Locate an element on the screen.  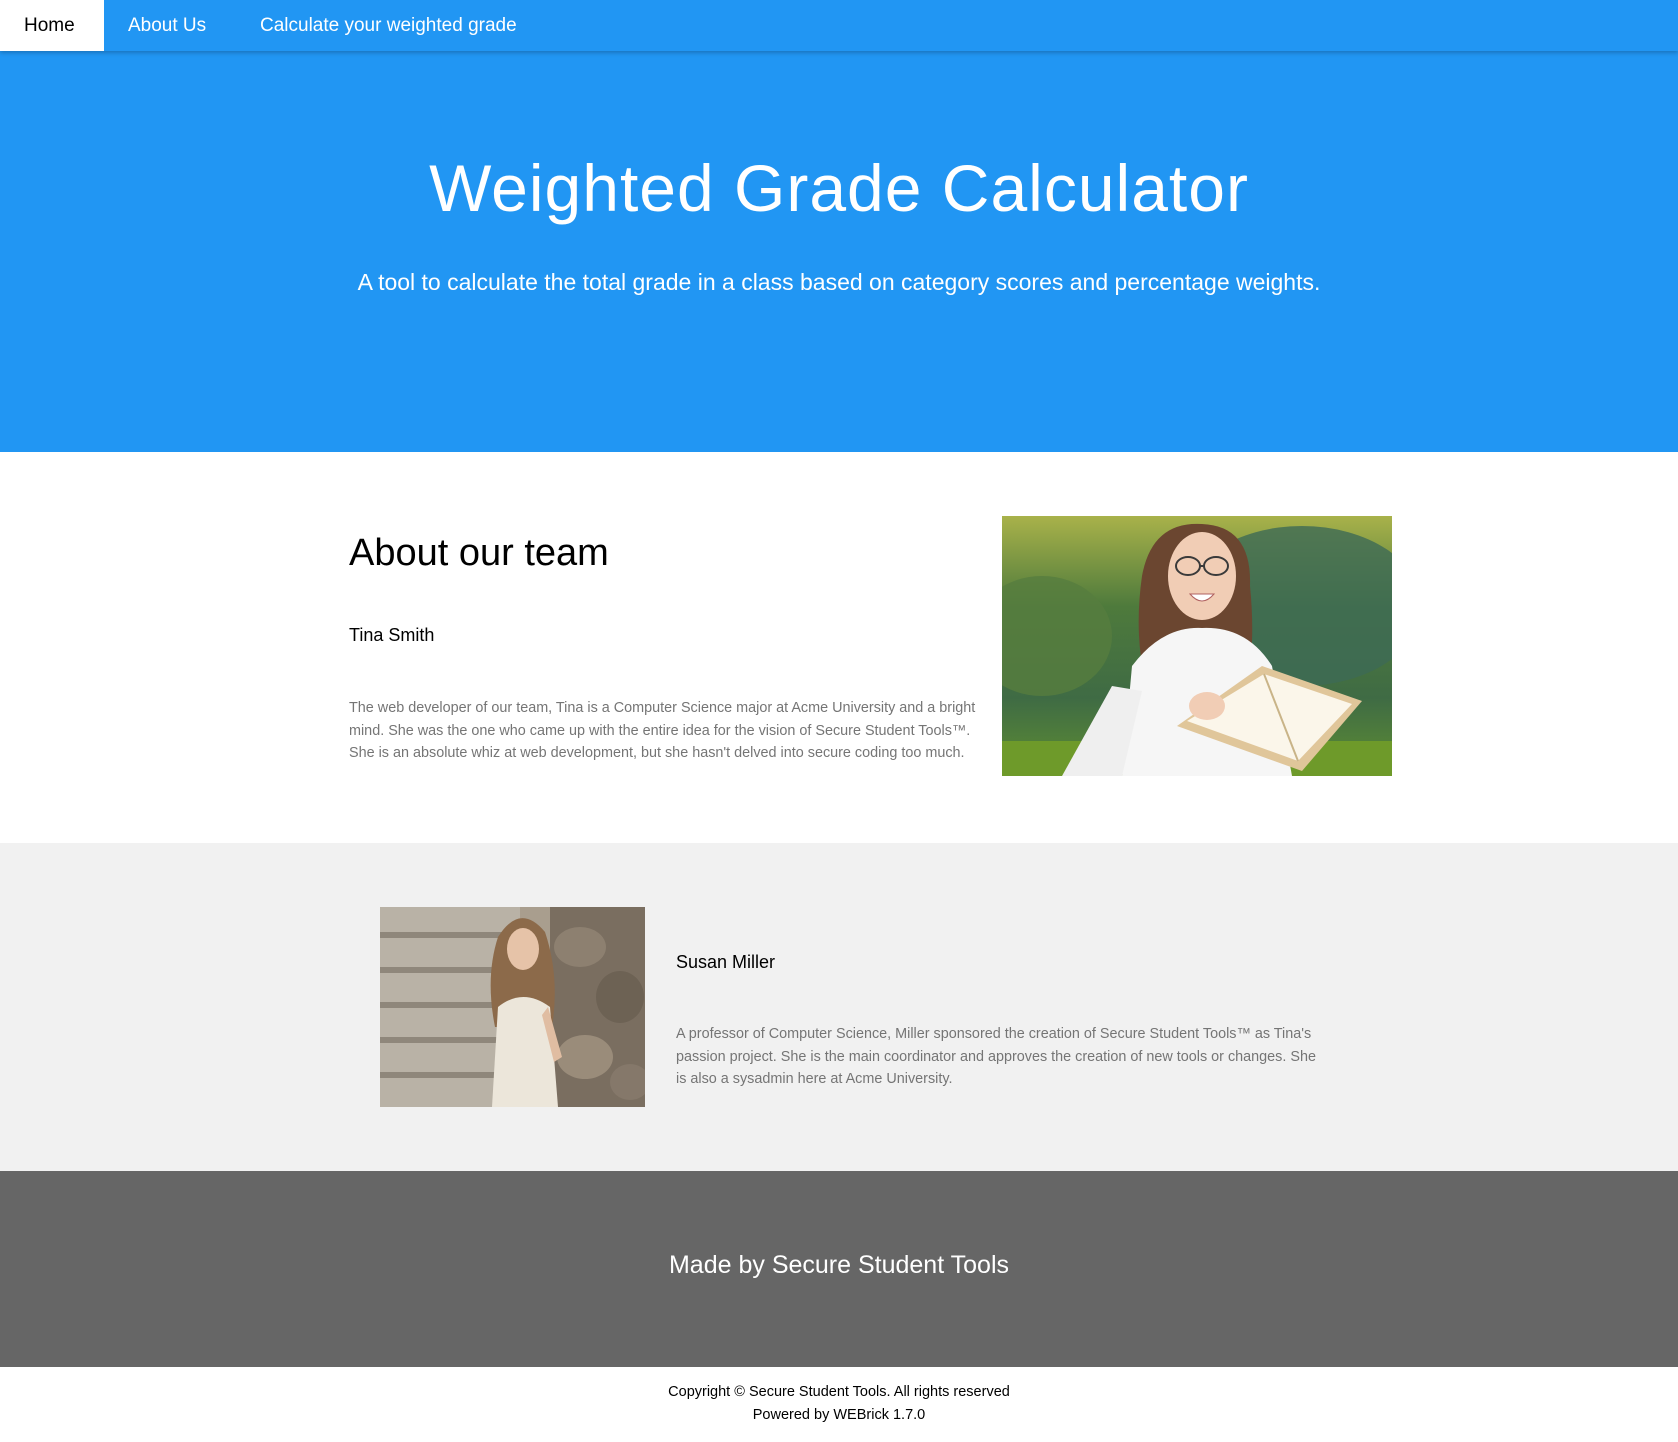
tina-photo is located at coordinates (1197, 646).